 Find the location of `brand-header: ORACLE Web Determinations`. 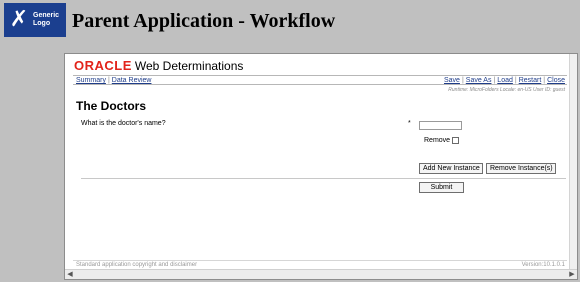

brand-header: ORACLE Web Determinations is located at coordinates (159, 66).